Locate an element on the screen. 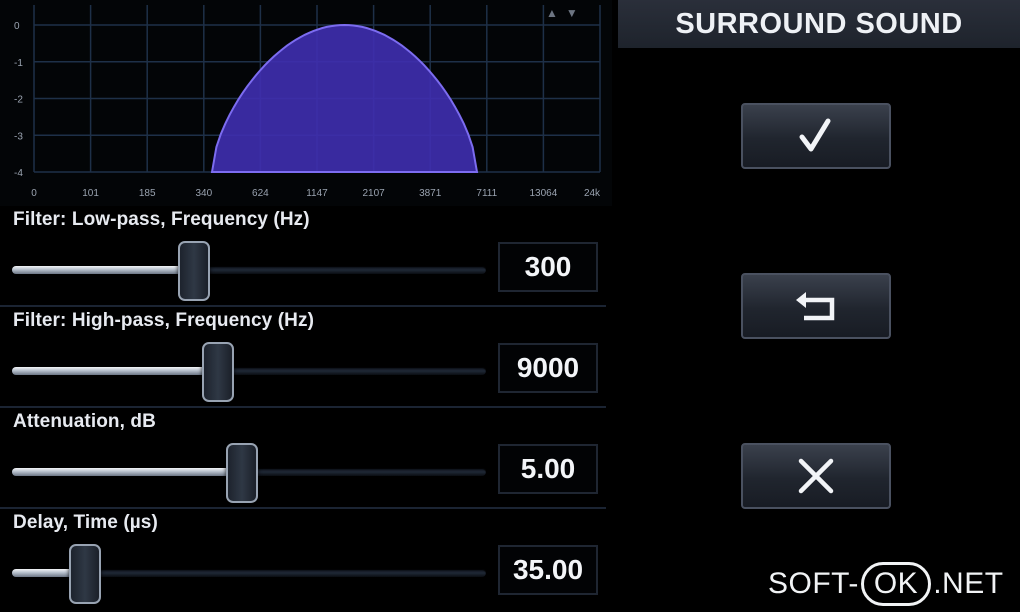 Image resolution: width=1020 pixels, height=612 pixels. x-tick-label: 185 is located at coordinates (147, 193).